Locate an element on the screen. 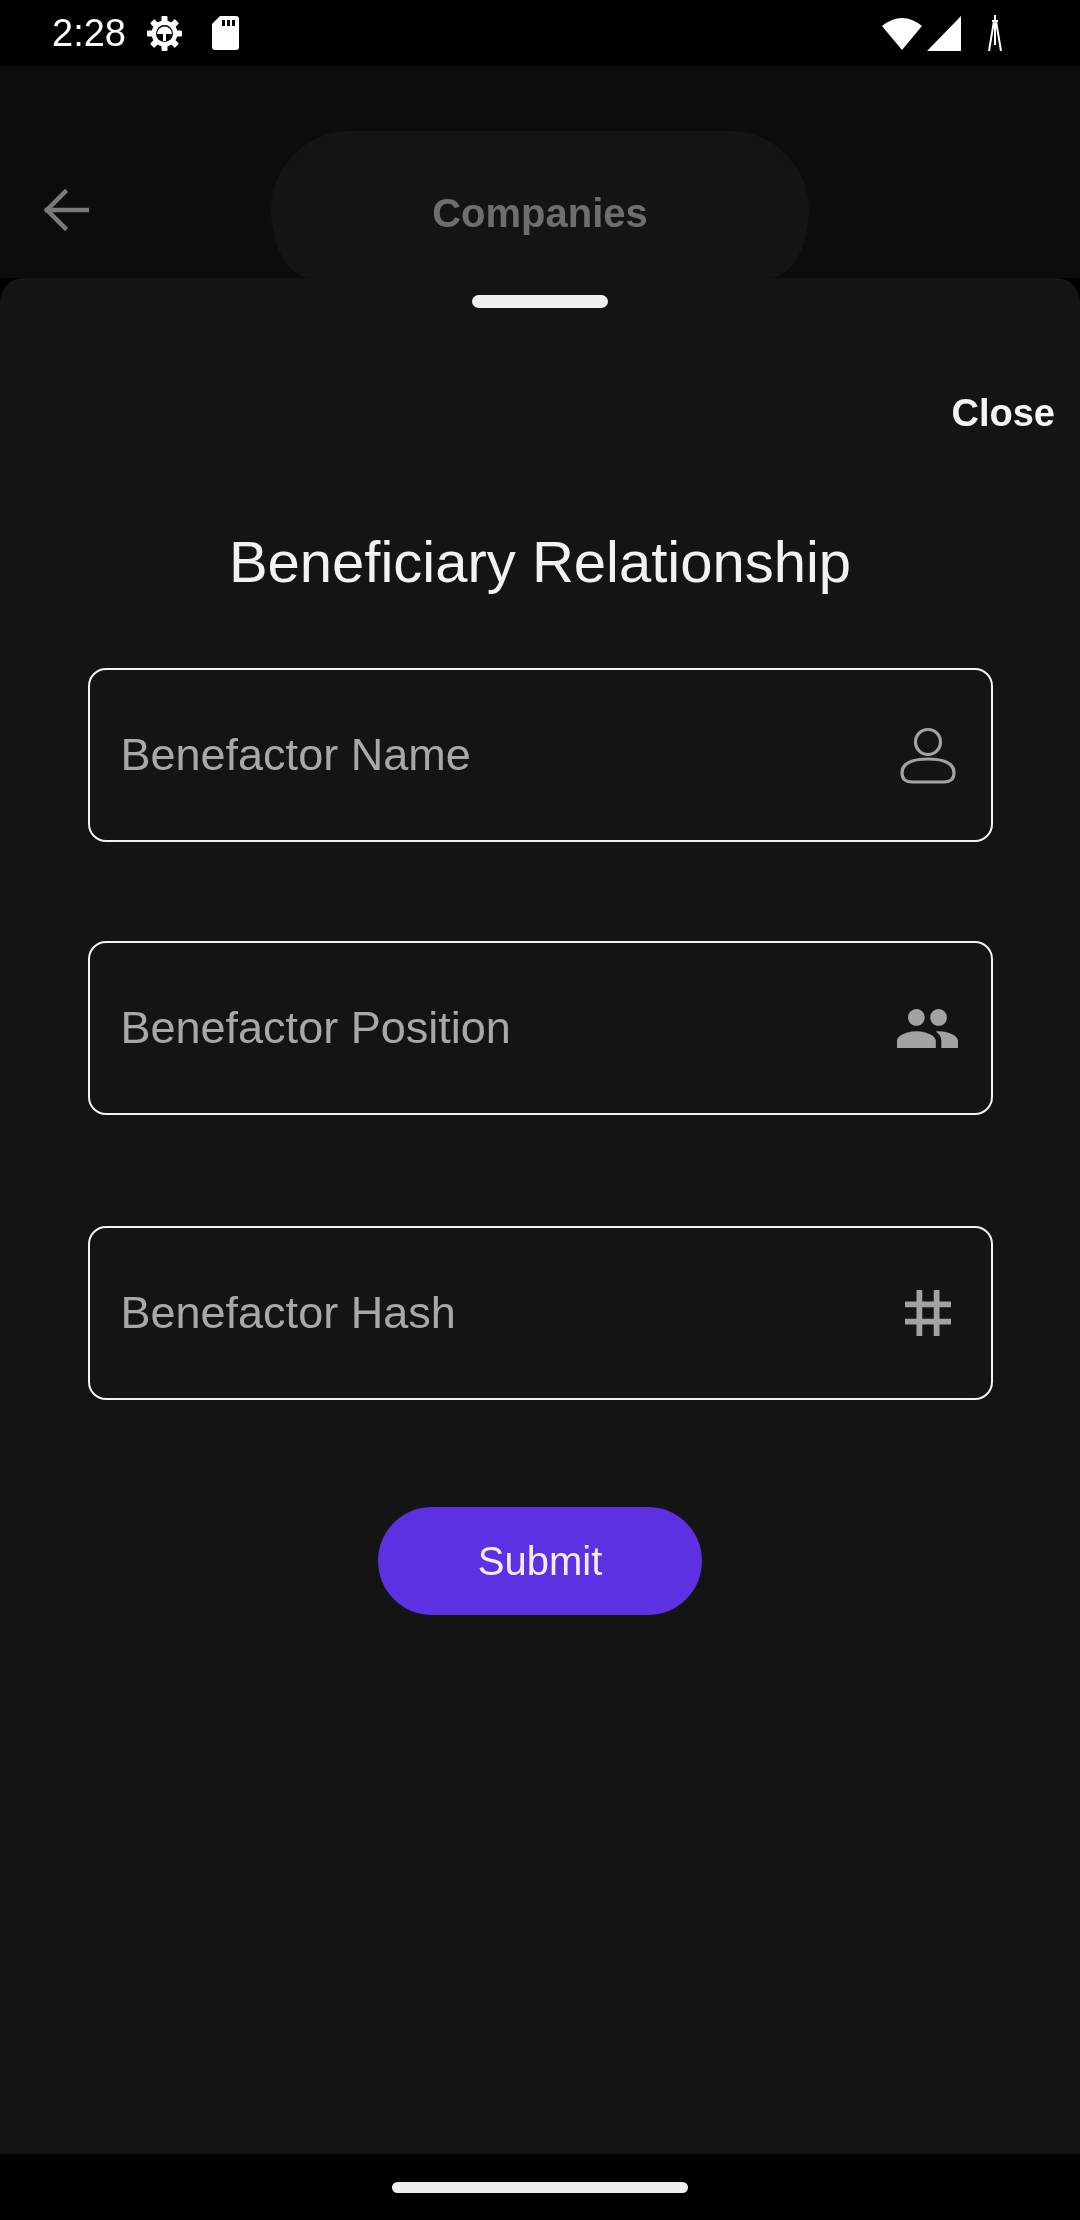 The width and height of the screenshot is (1080, 2220). text-field: Benefactor Hash is located at coordinates (540, 1313).